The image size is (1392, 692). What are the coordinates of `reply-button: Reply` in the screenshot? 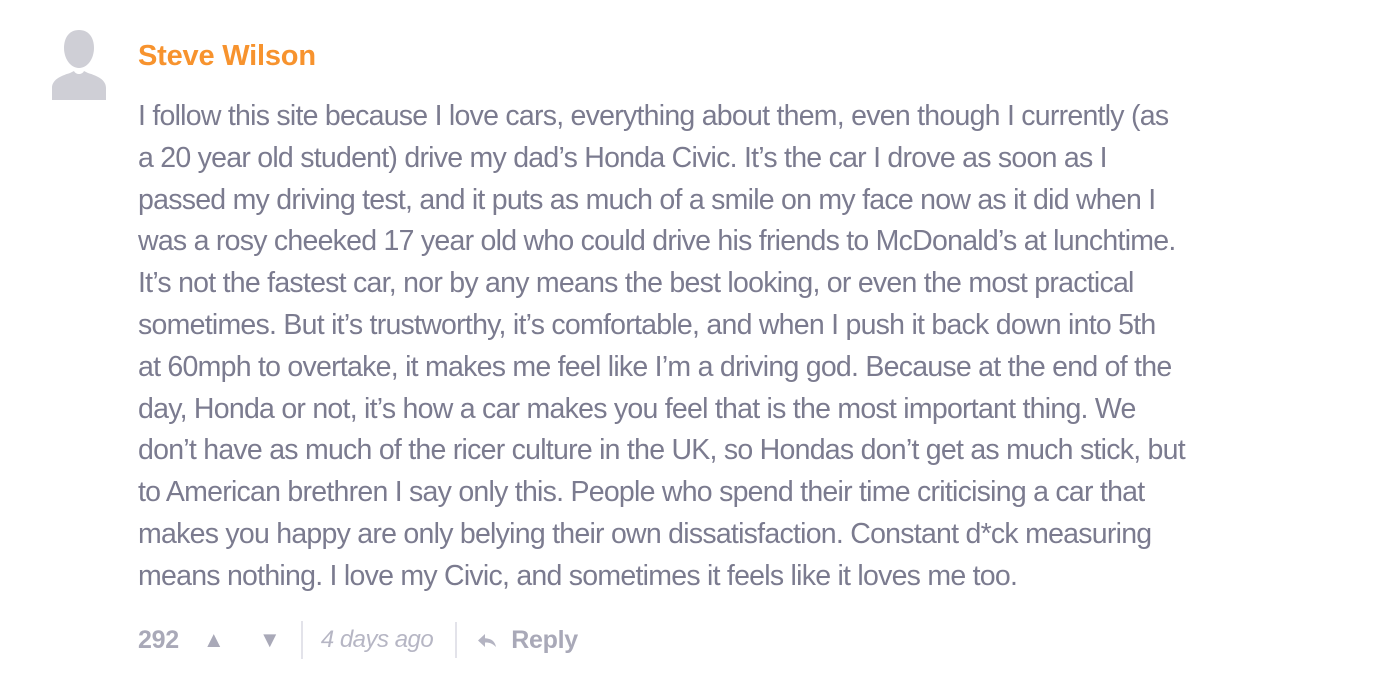 It's located at (527, 640).